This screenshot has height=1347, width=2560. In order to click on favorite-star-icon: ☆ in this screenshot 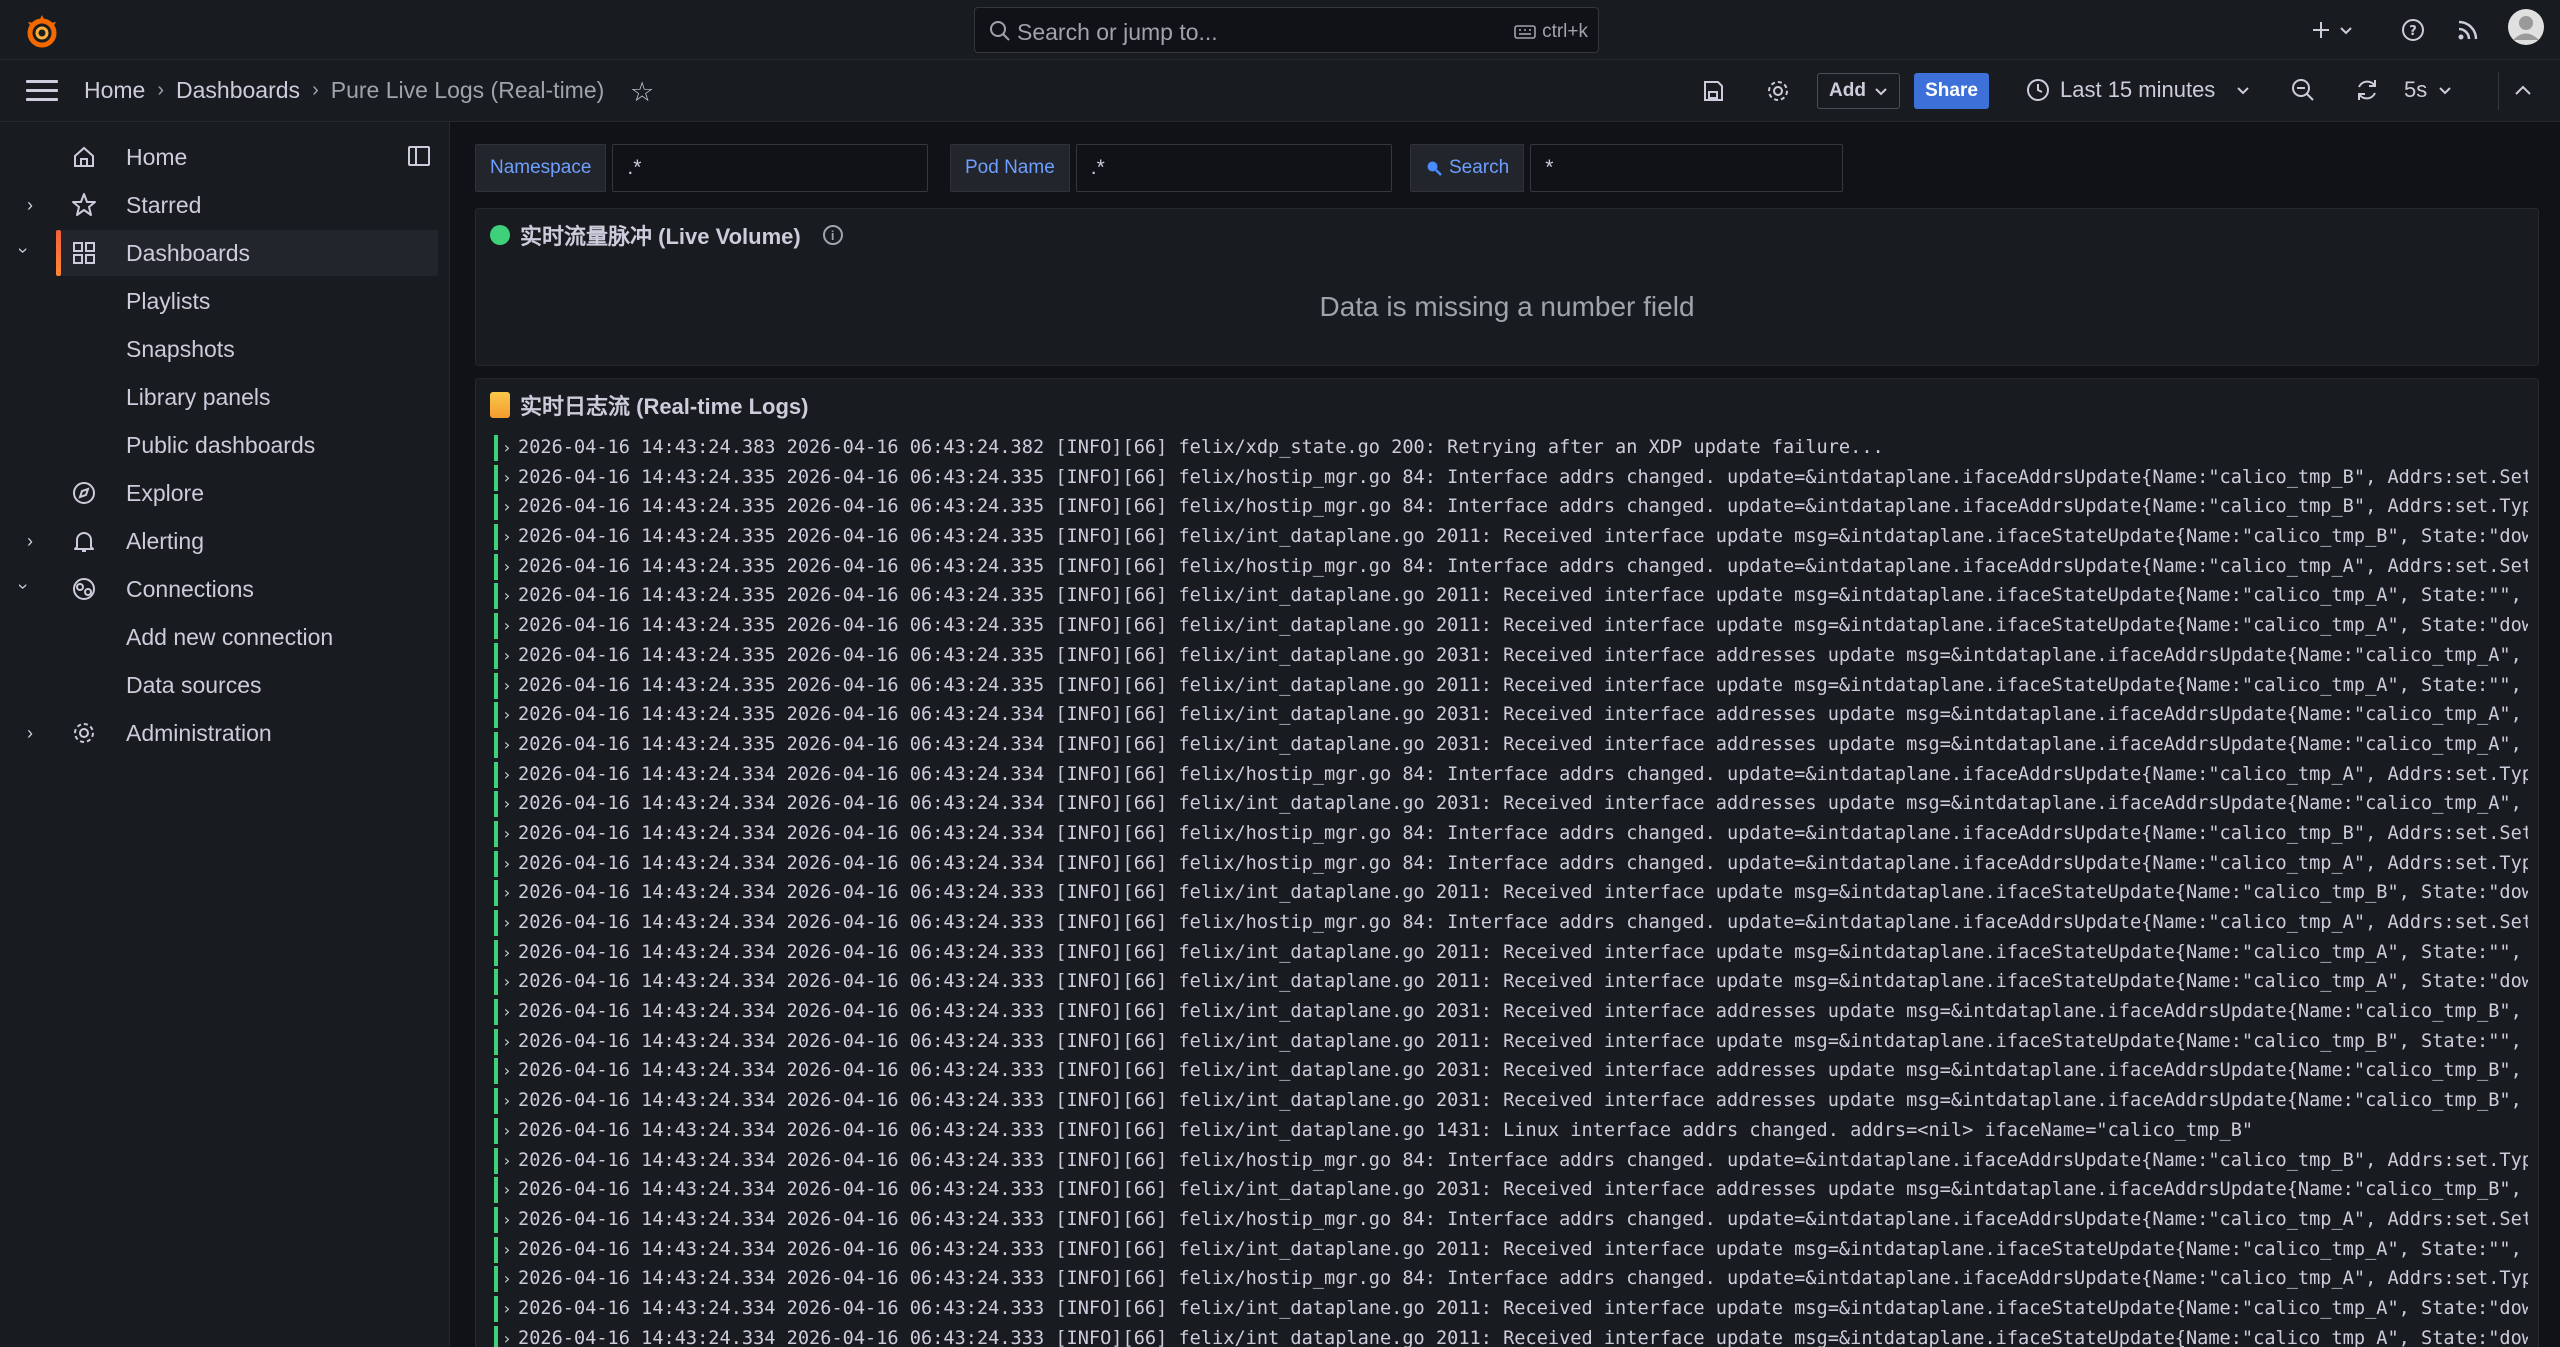, I will do `click(642, 92)`.